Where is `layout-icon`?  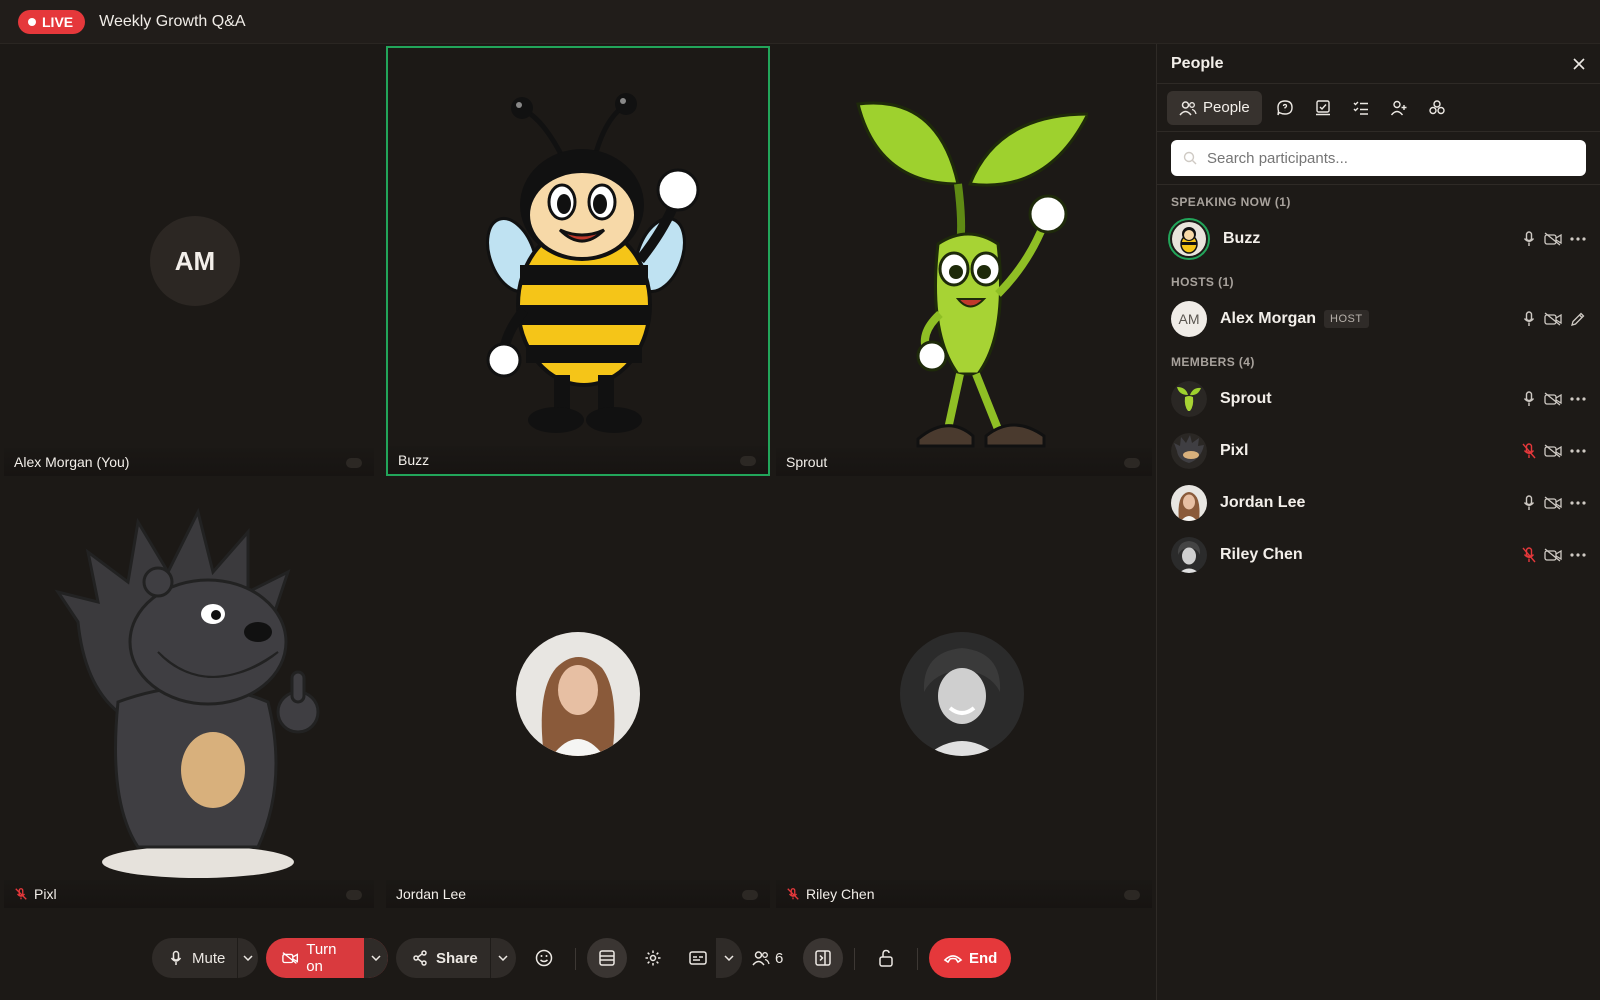
layout-icon is located at coordinates (607, 958).